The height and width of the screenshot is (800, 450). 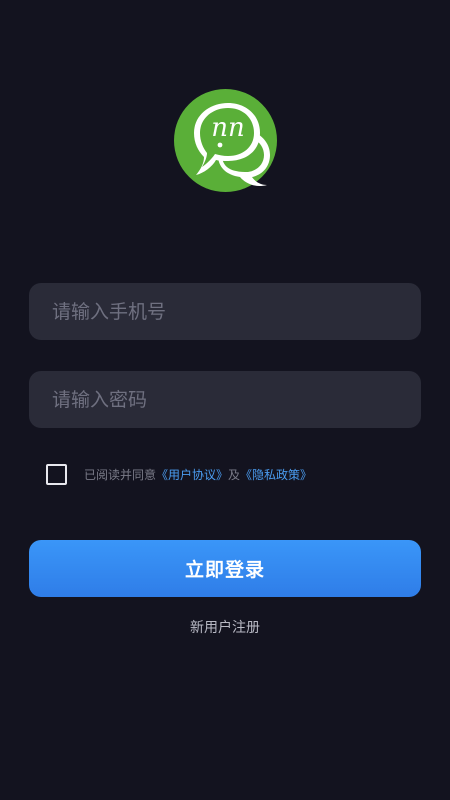 I want to click on app-logo: nn, so click(x=225, y=140).